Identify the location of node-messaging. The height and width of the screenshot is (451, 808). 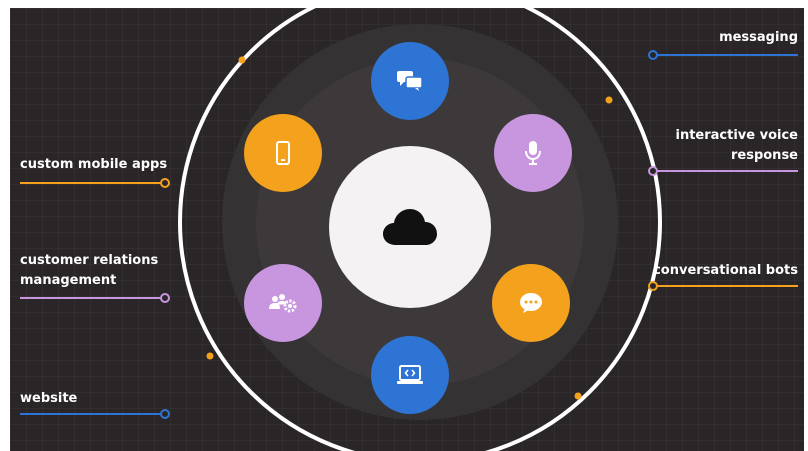
(410, 81).